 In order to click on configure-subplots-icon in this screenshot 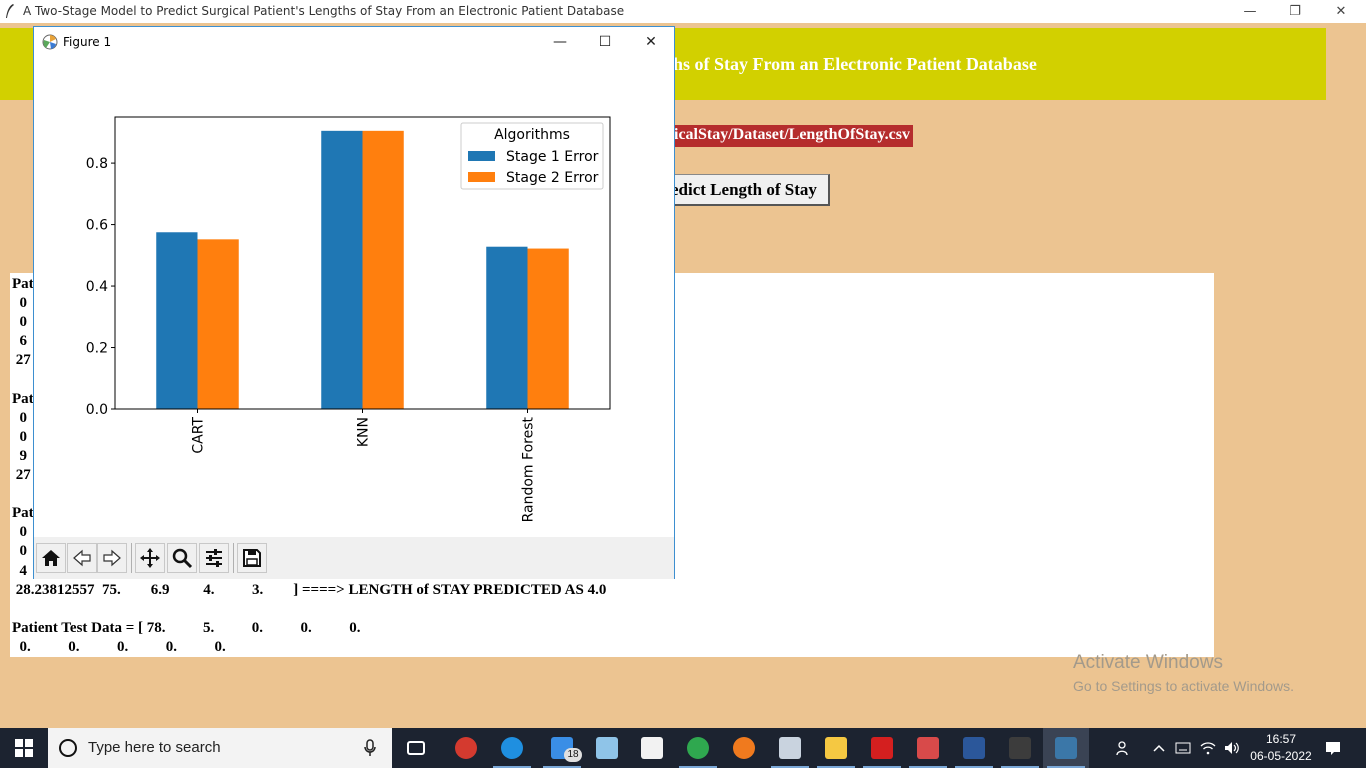, I will do `click(214, 558)`.